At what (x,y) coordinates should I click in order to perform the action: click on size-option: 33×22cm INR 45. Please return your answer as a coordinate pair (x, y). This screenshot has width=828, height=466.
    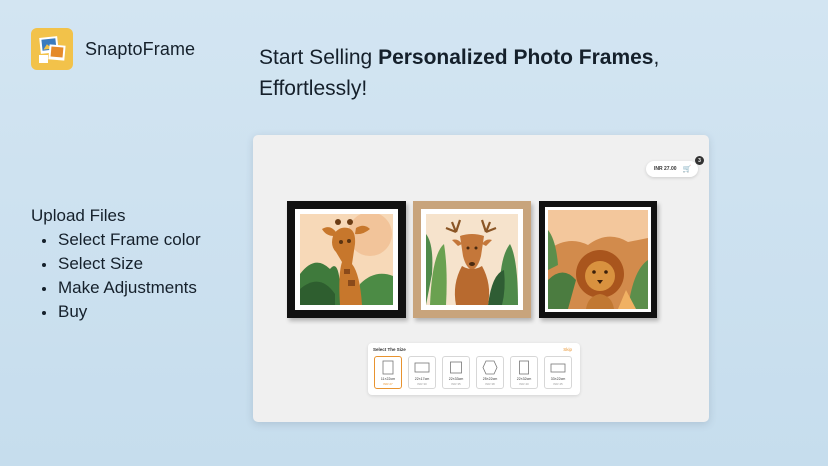
    Looking at the image, I should click on (558, 372).